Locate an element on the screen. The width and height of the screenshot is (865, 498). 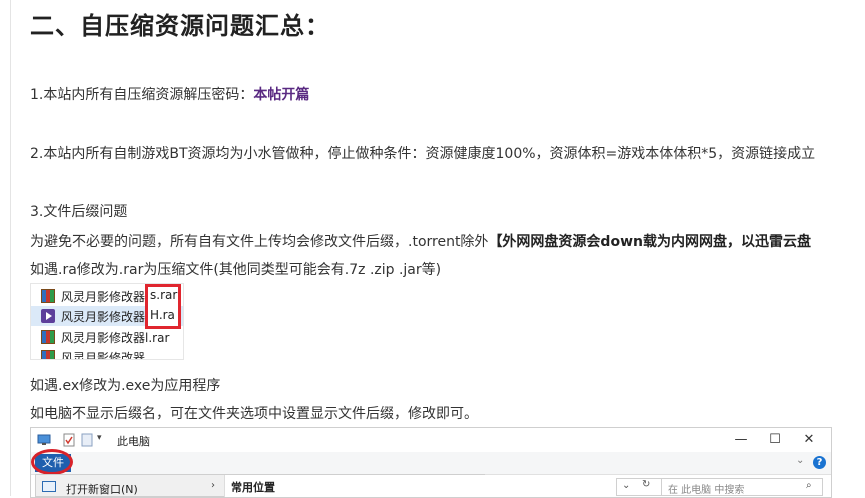
file-row: 风灵月影修改器 is located at coordinates (107, 353).